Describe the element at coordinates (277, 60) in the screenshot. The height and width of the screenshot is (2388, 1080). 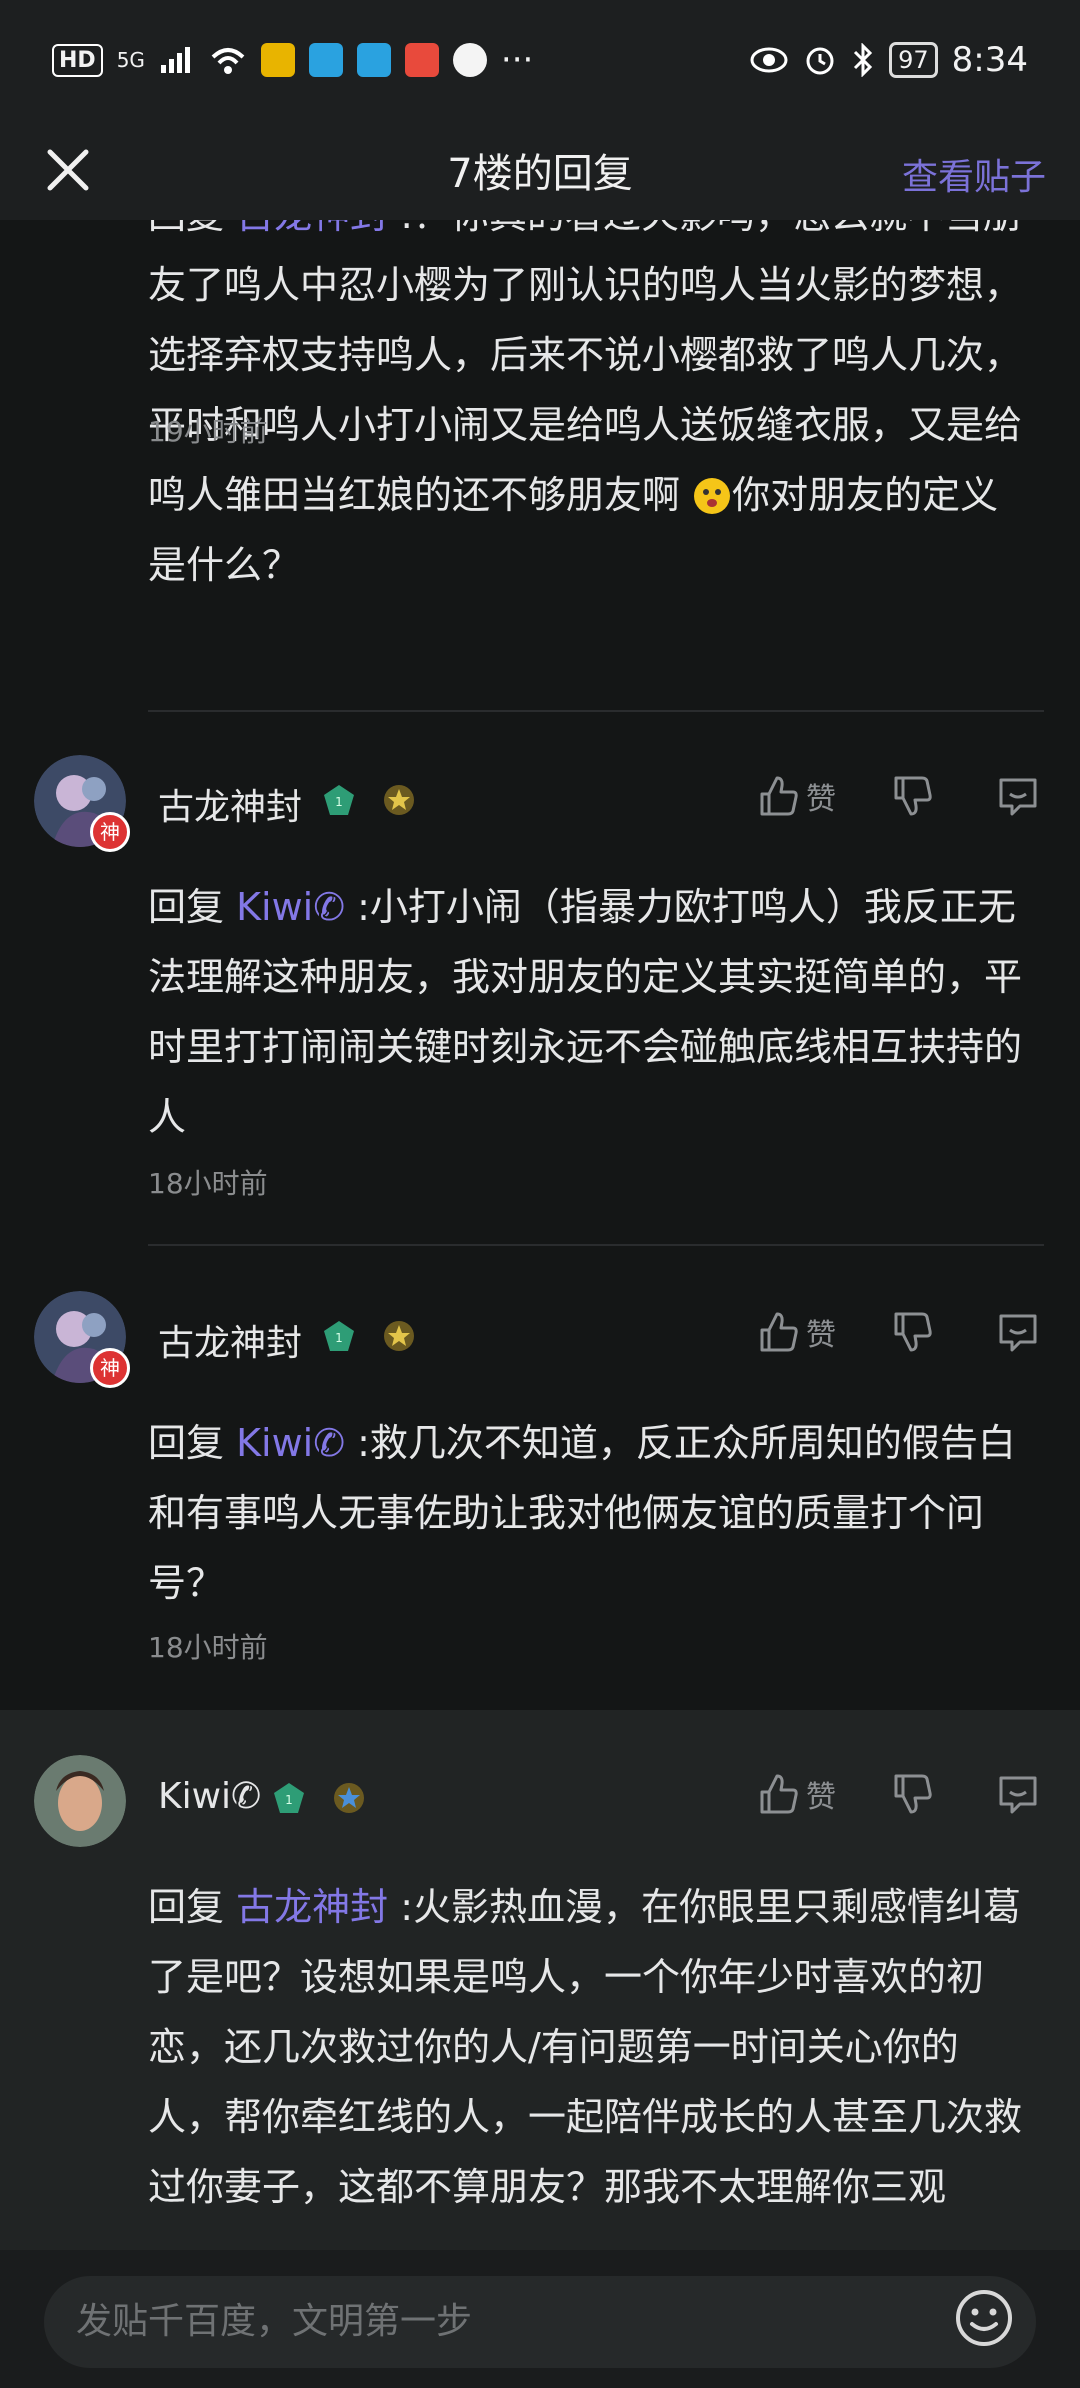
I see `rss-app-icon` at that location.